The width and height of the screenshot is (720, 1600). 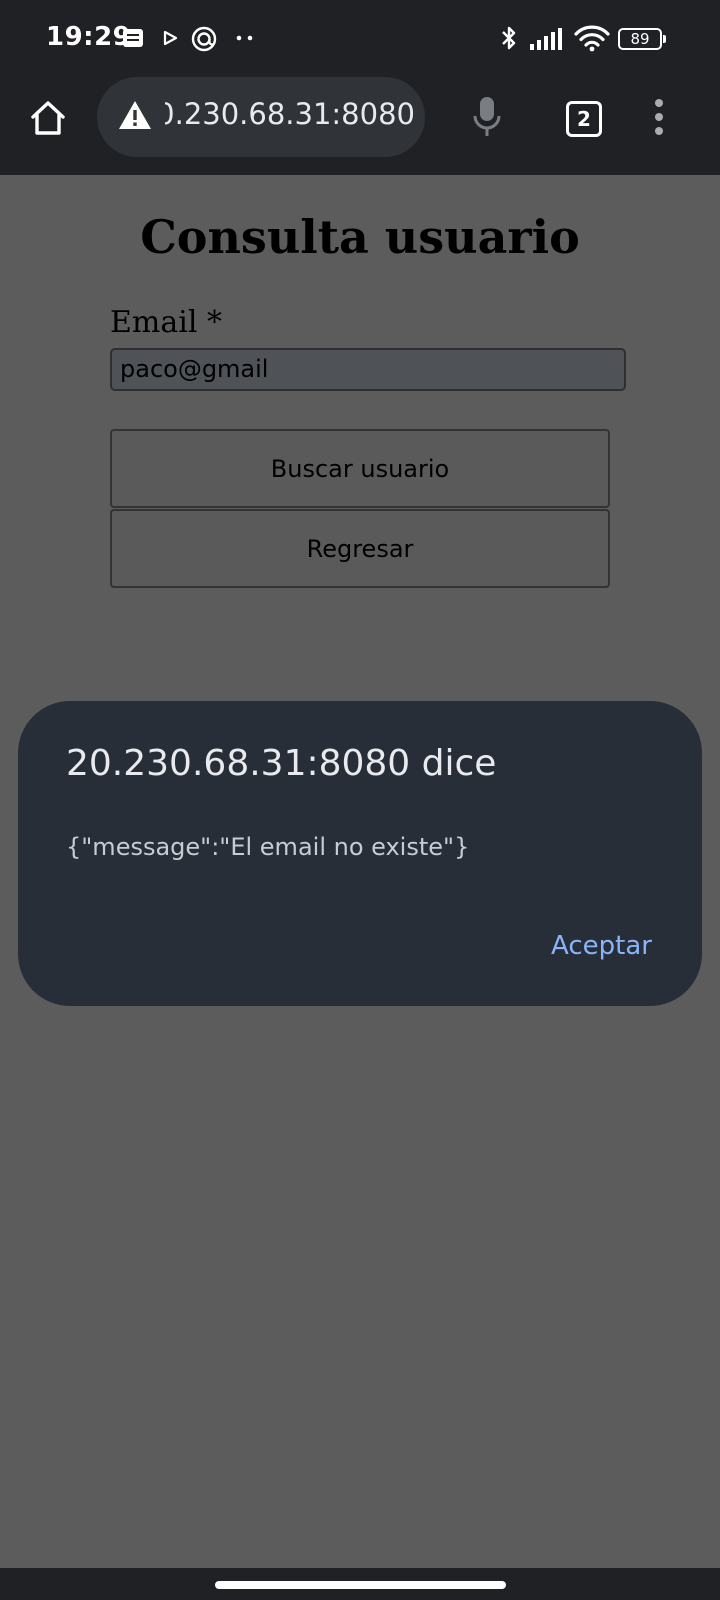 What do you see at coordinates (601, 946) in the screenshot?
I see `accept-button: Aceptar` at bounding box center [601, 946].